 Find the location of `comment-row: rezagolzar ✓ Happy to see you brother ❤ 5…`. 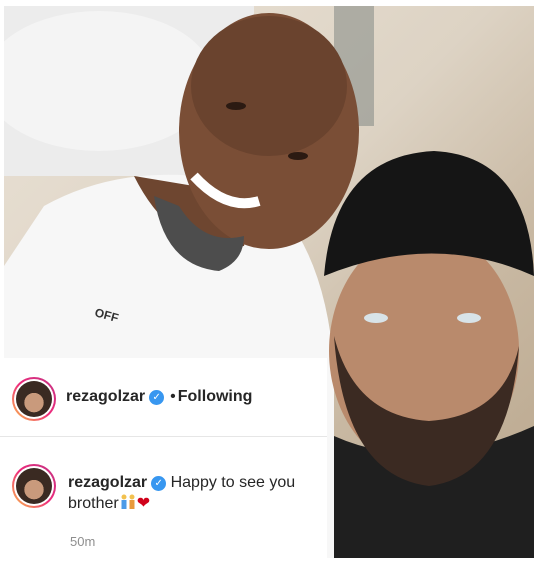

comment-row: rezagolzar ✓ Happy to see you brother ❤ 5… is located at coordinates (163, 498).